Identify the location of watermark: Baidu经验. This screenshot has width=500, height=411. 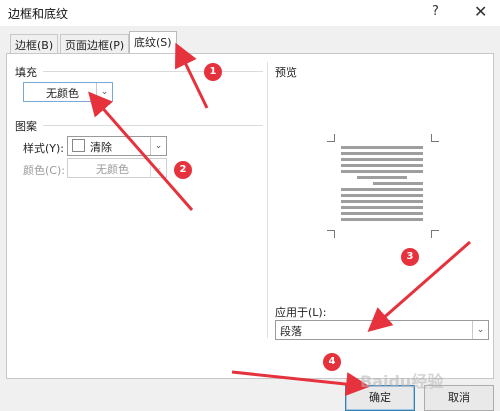
(402, 381).